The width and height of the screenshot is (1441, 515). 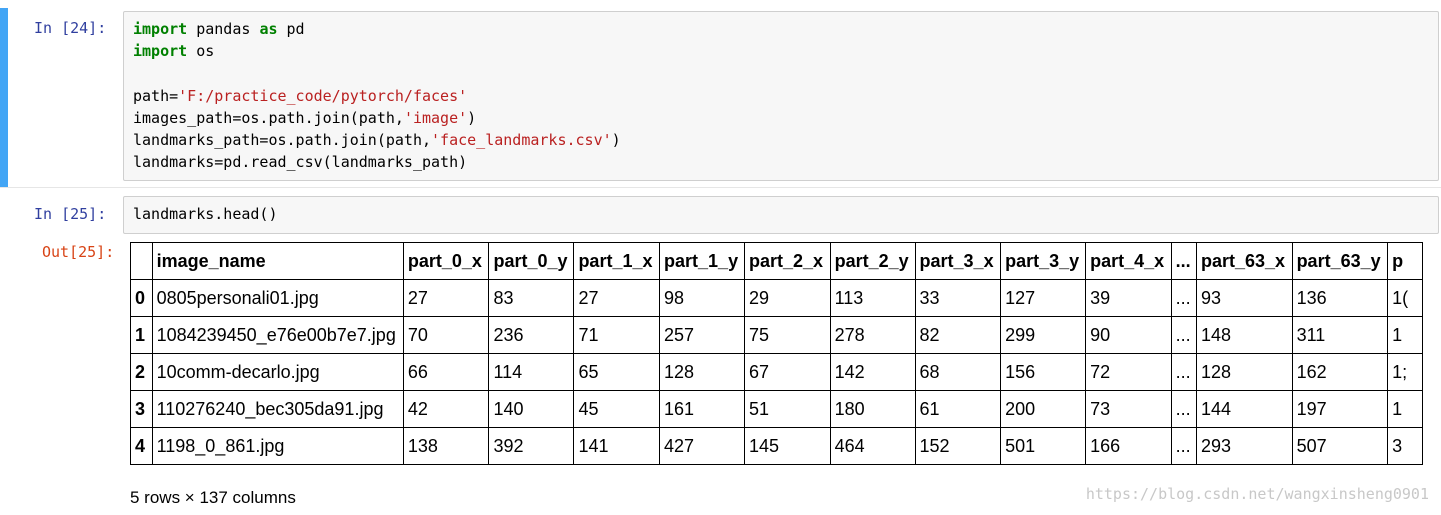 I want to click on input-prompt: In [24]:, so click(x=70, y=28).